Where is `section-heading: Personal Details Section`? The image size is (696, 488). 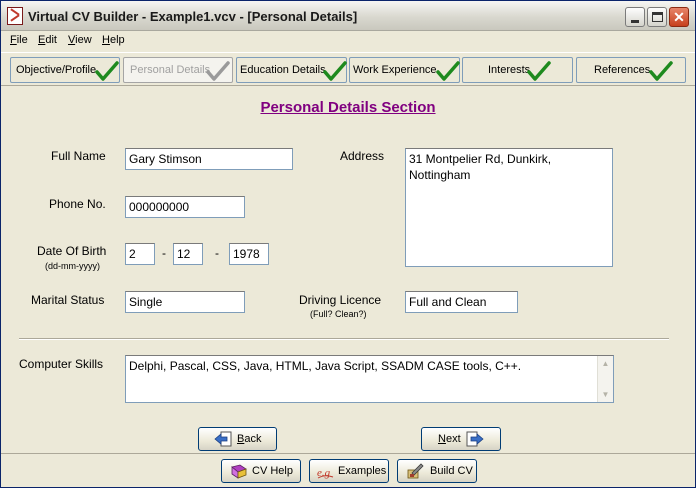
section-heading: Personal Details Section is located at coordinates (348, 107).